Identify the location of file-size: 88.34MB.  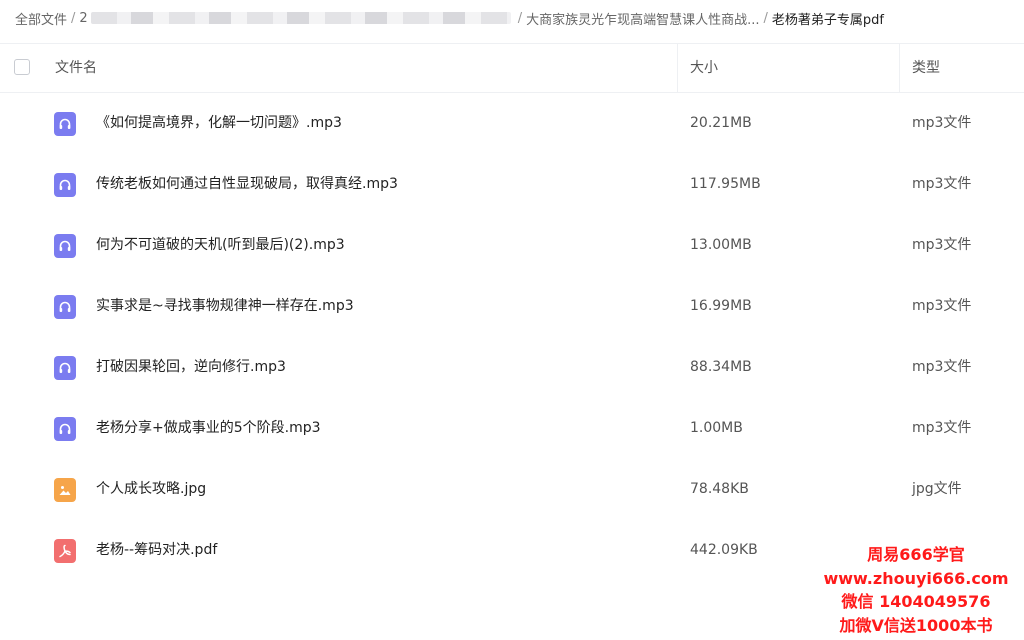
(721, 367).